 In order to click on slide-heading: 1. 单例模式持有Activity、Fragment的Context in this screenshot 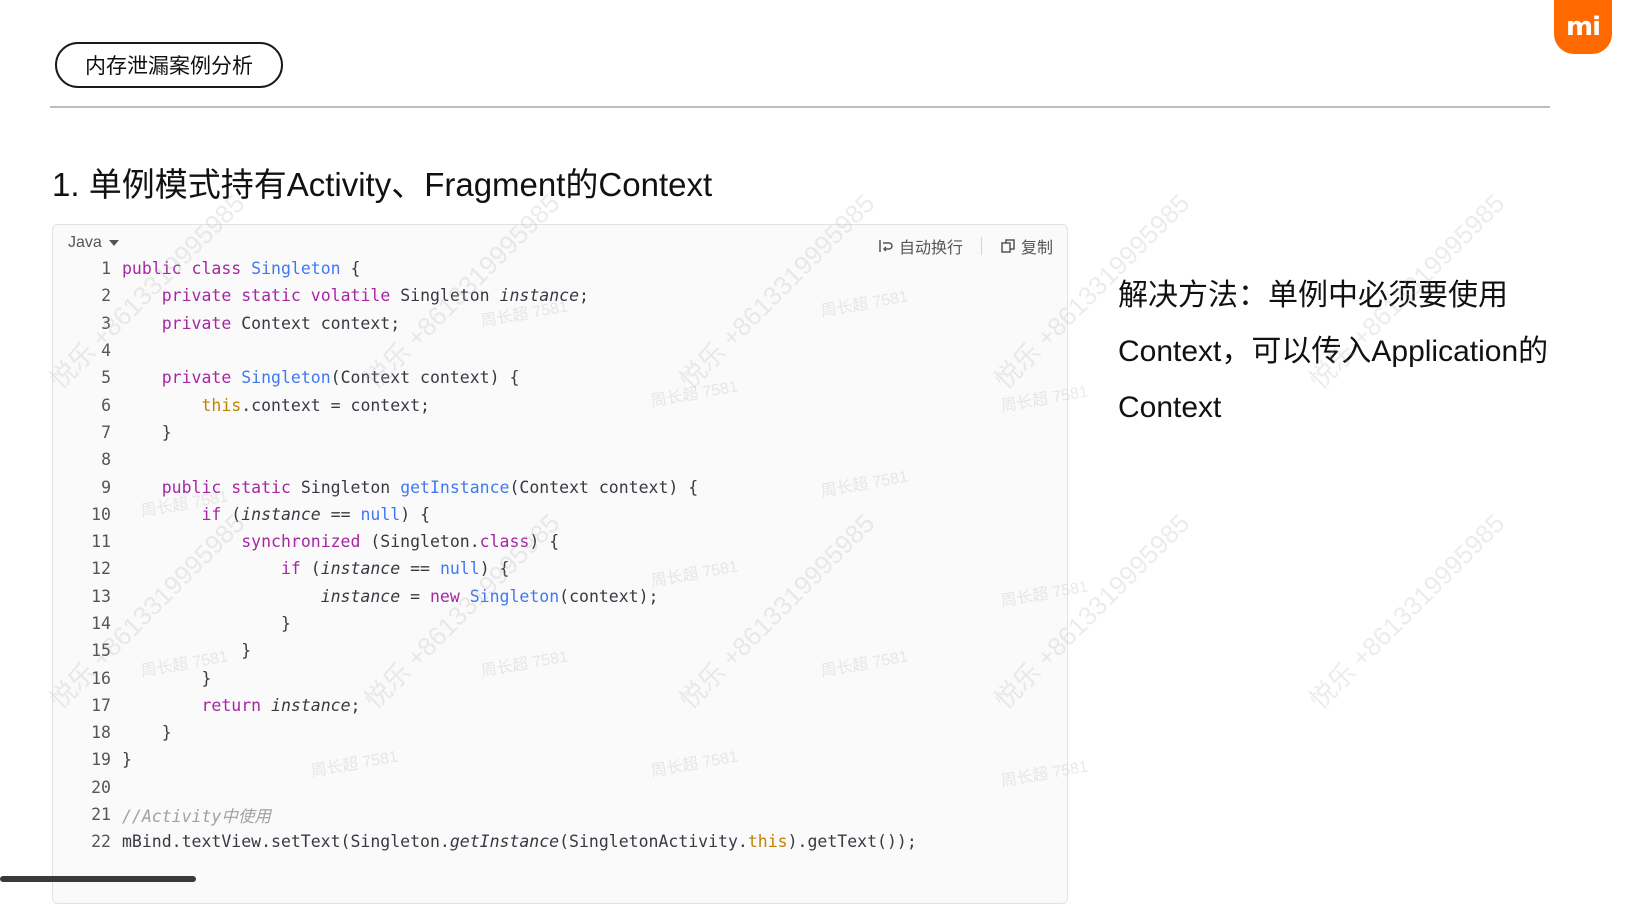, I will do `click(382, 184)`.